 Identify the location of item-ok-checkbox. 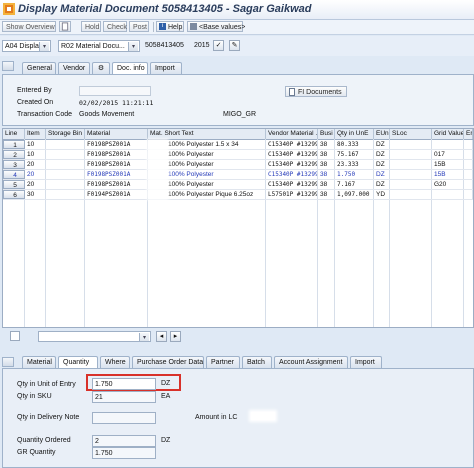
(15, 336).